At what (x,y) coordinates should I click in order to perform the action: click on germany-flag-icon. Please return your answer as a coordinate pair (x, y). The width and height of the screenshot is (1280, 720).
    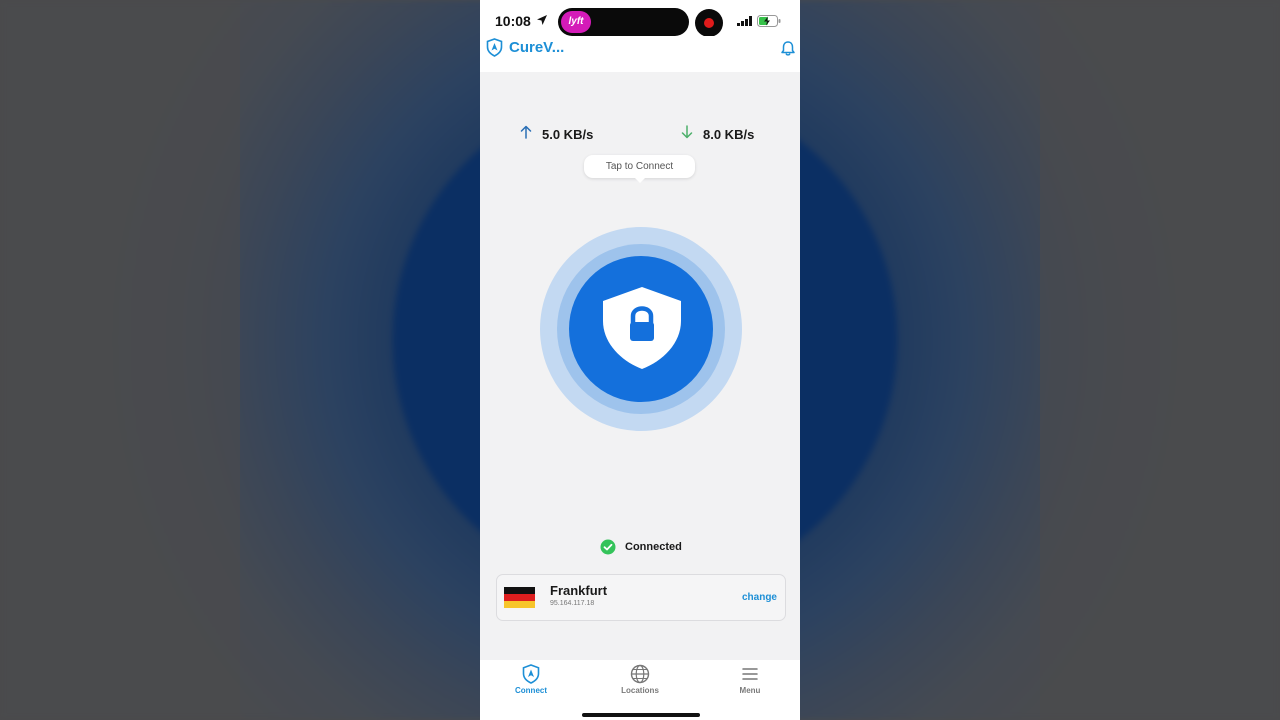
    Looking at the image, I should click on (519, 597).